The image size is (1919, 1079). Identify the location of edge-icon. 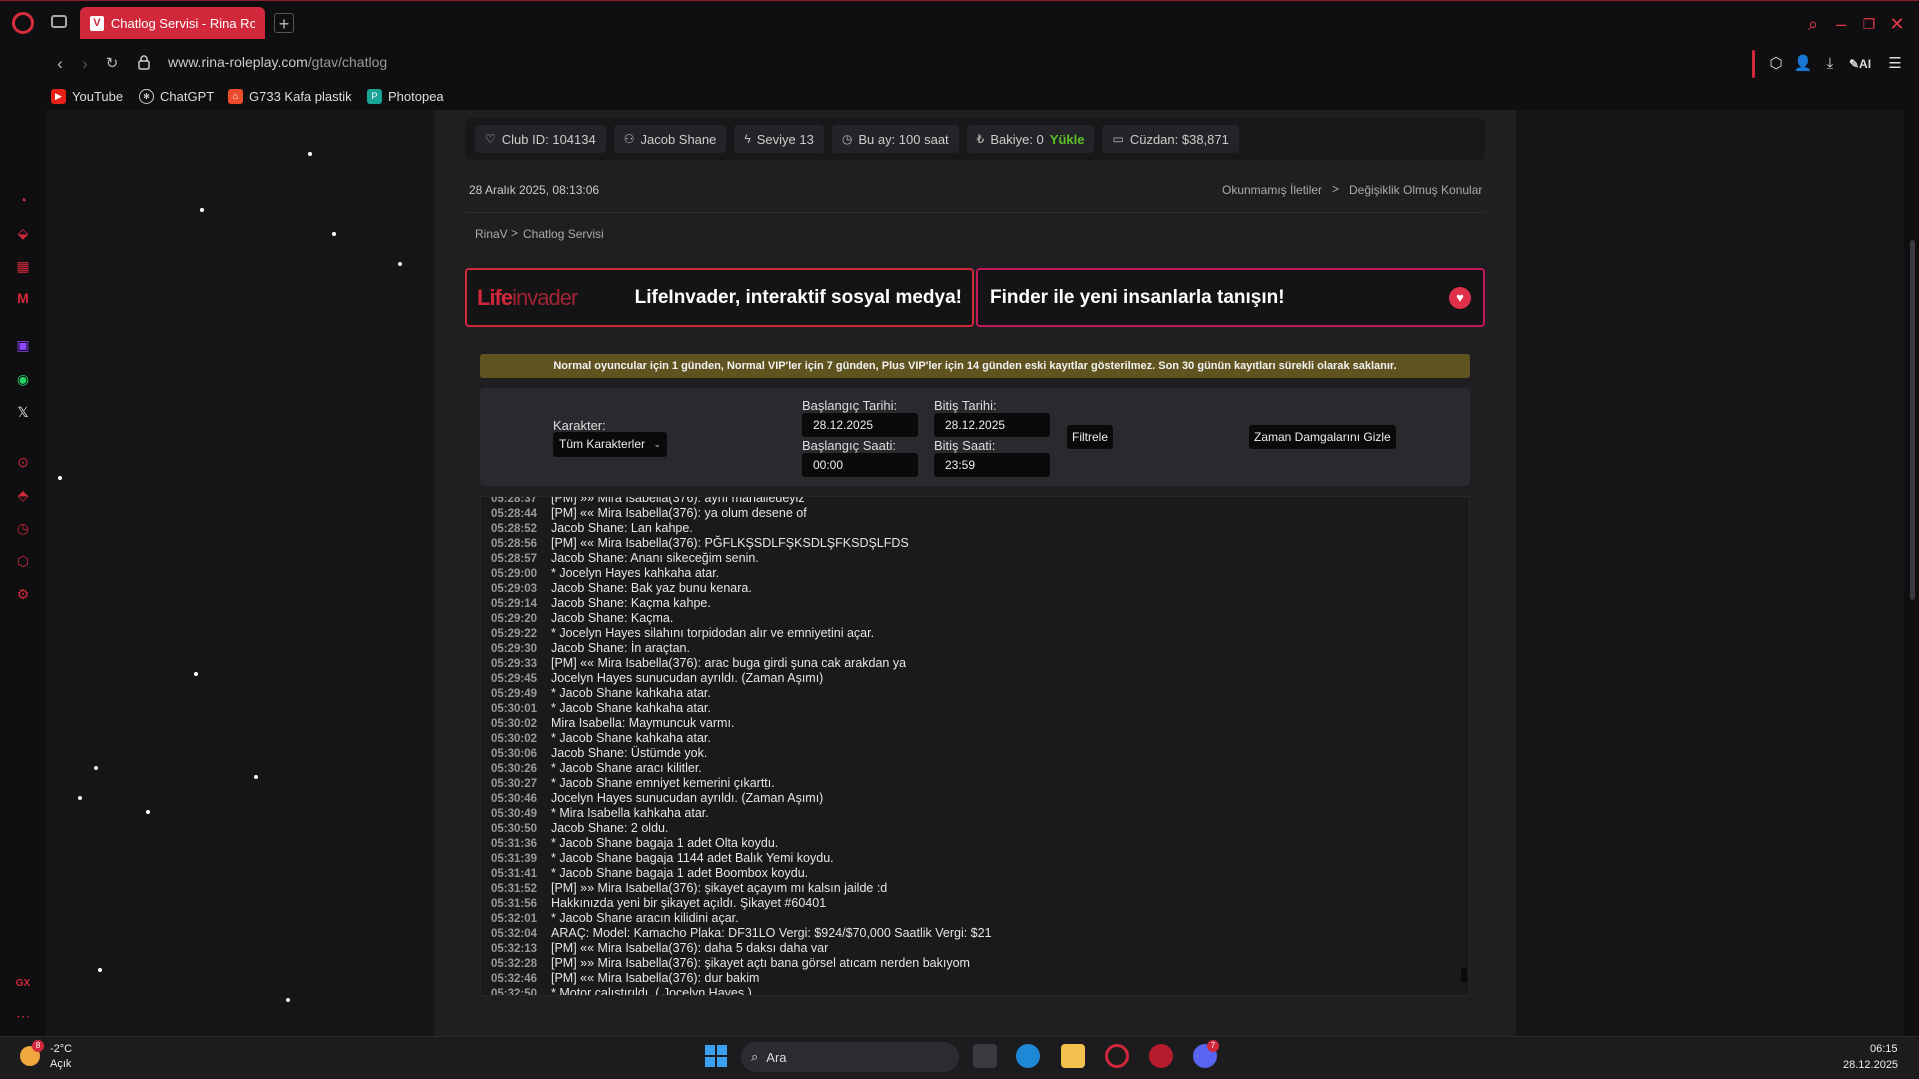
(1028, 1056).